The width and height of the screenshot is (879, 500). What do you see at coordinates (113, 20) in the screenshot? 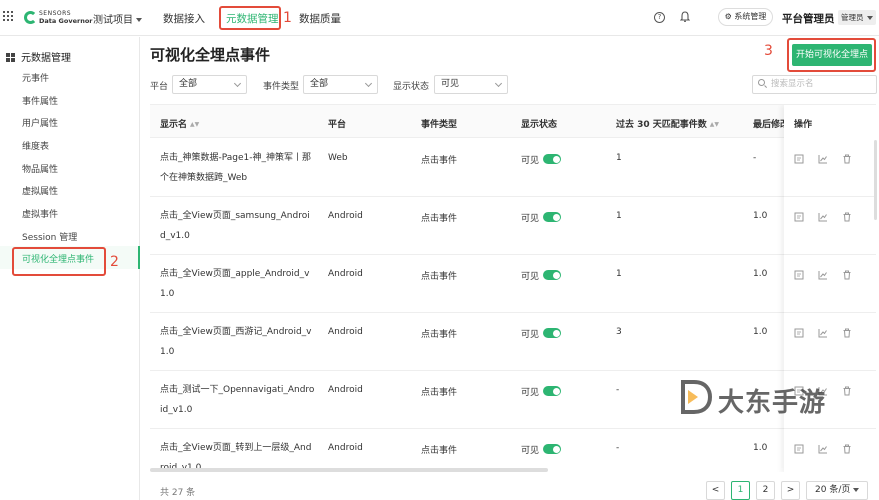
I see `project-label: 测试项目` at bounding box center [113, 20].